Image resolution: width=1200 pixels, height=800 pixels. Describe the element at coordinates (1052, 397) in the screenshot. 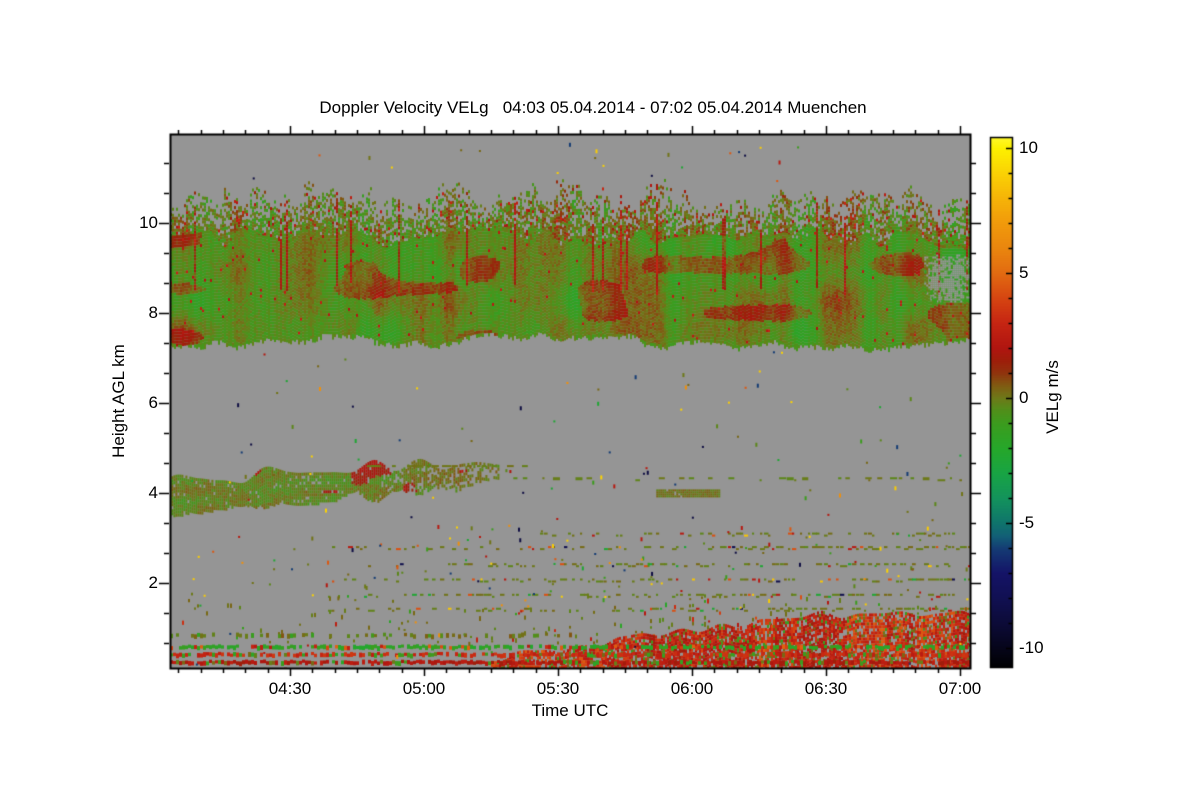

I see `colorbar-title: VELg m/s` at that location.